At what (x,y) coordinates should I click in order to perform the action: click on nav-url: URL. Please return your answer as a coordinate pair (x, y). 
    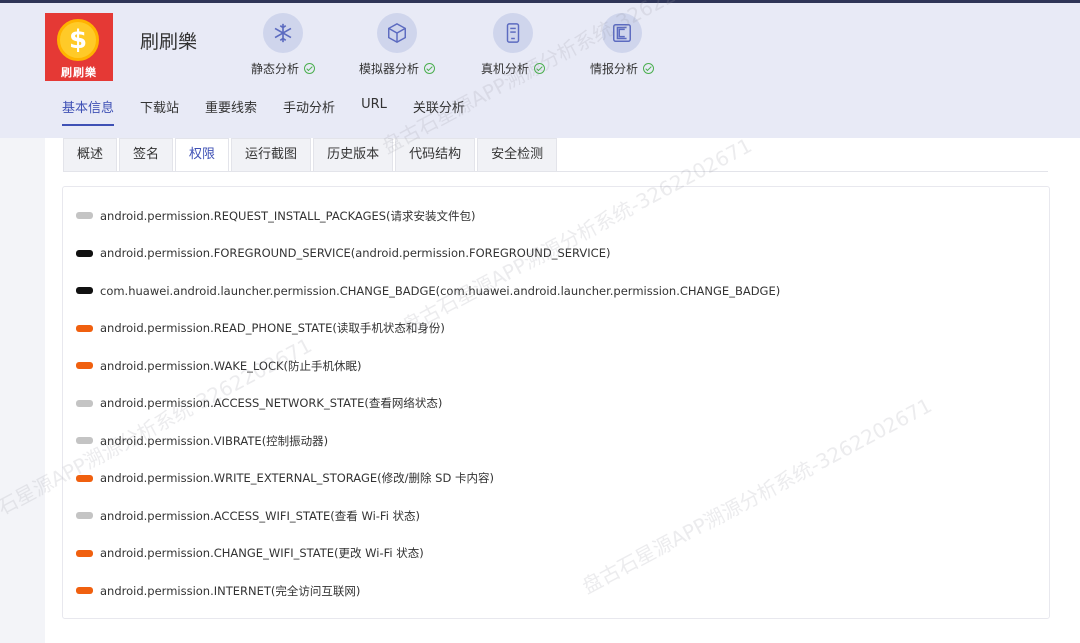
    Looking at the image, I should click on (374, 106).